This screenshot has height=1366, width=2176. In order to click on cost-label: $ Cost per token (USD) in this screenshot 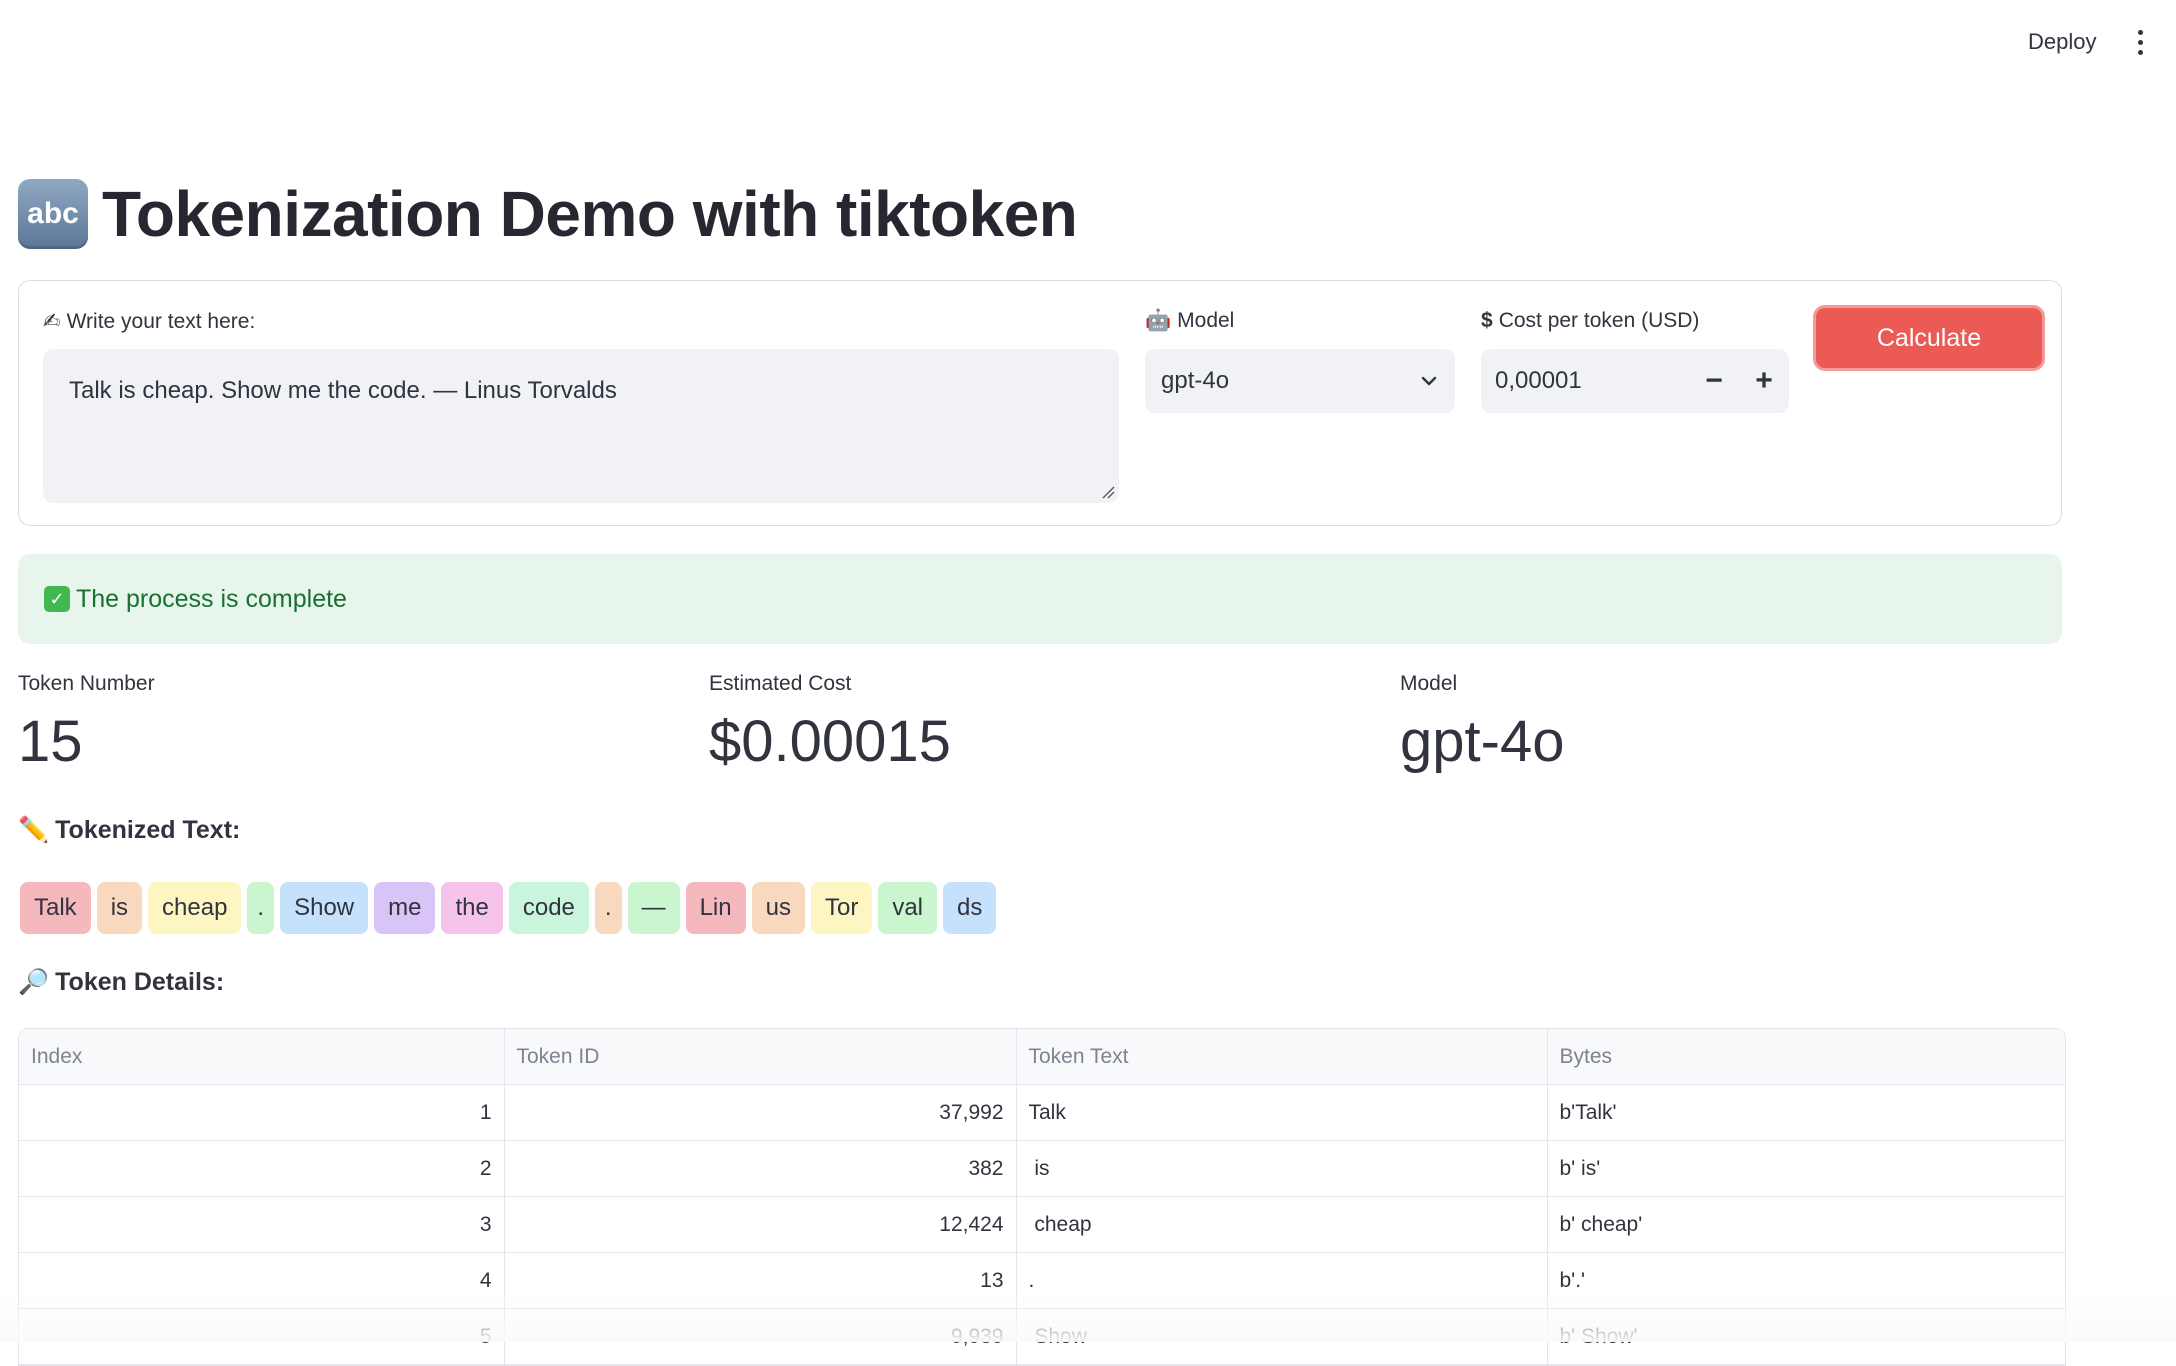, I will do `click(1590, 320)`.